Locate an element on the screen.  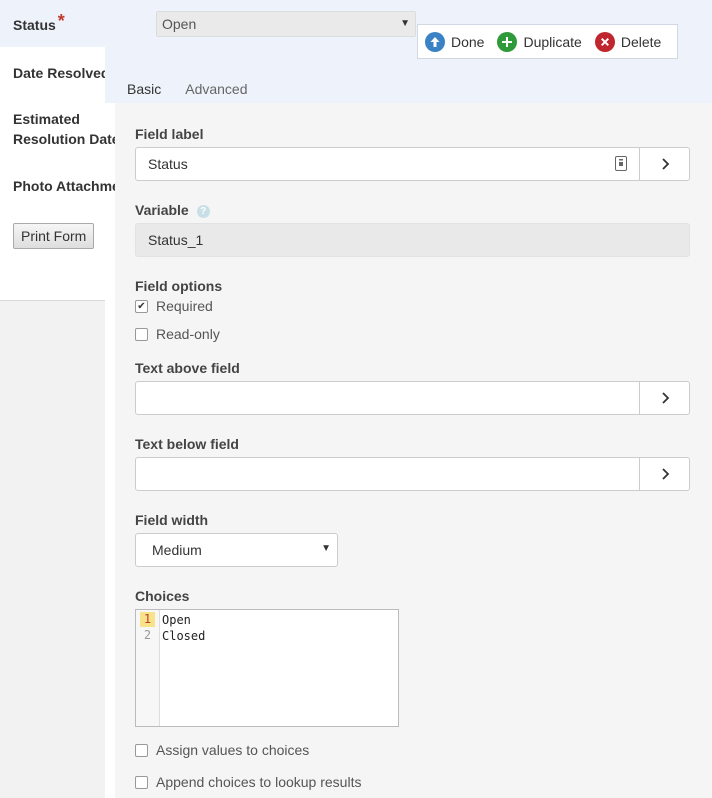
help-icon: ? is located at coordinates (203, 211).